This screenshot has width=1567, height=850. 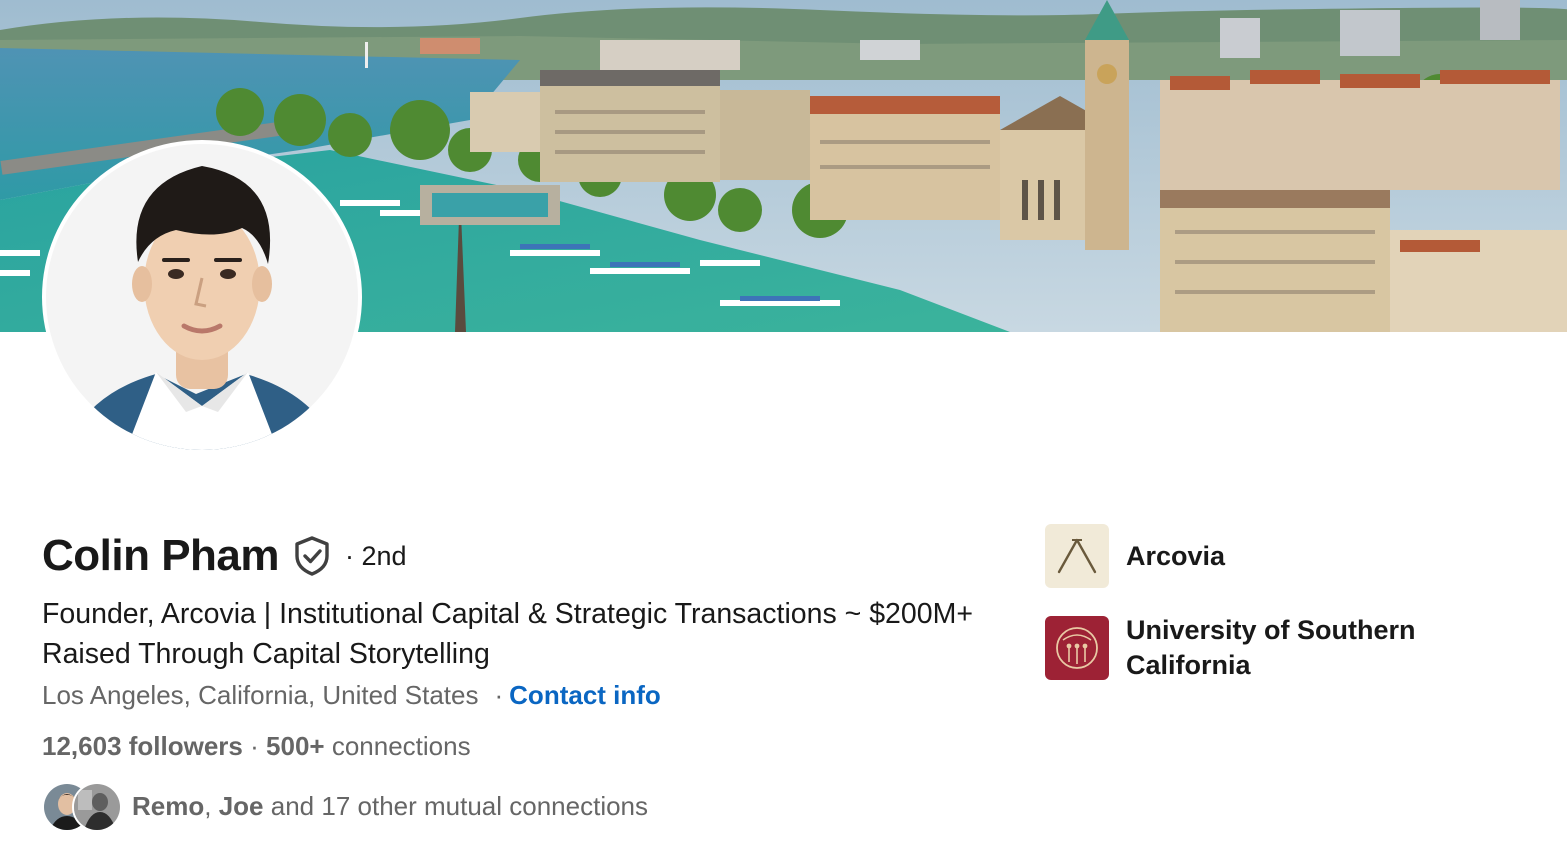 I want to click on profile-location: Los Angeles, California, United States, so click(x=260, y=695).